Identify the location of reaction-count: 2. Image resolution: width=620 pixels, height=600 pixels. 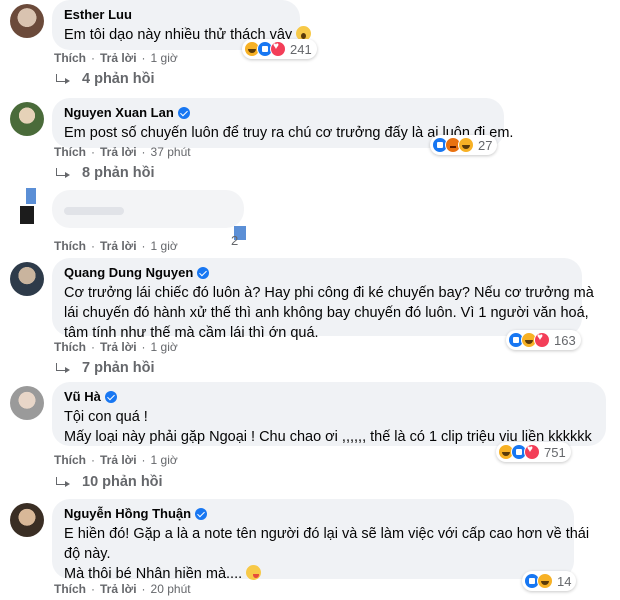
(235, 240).